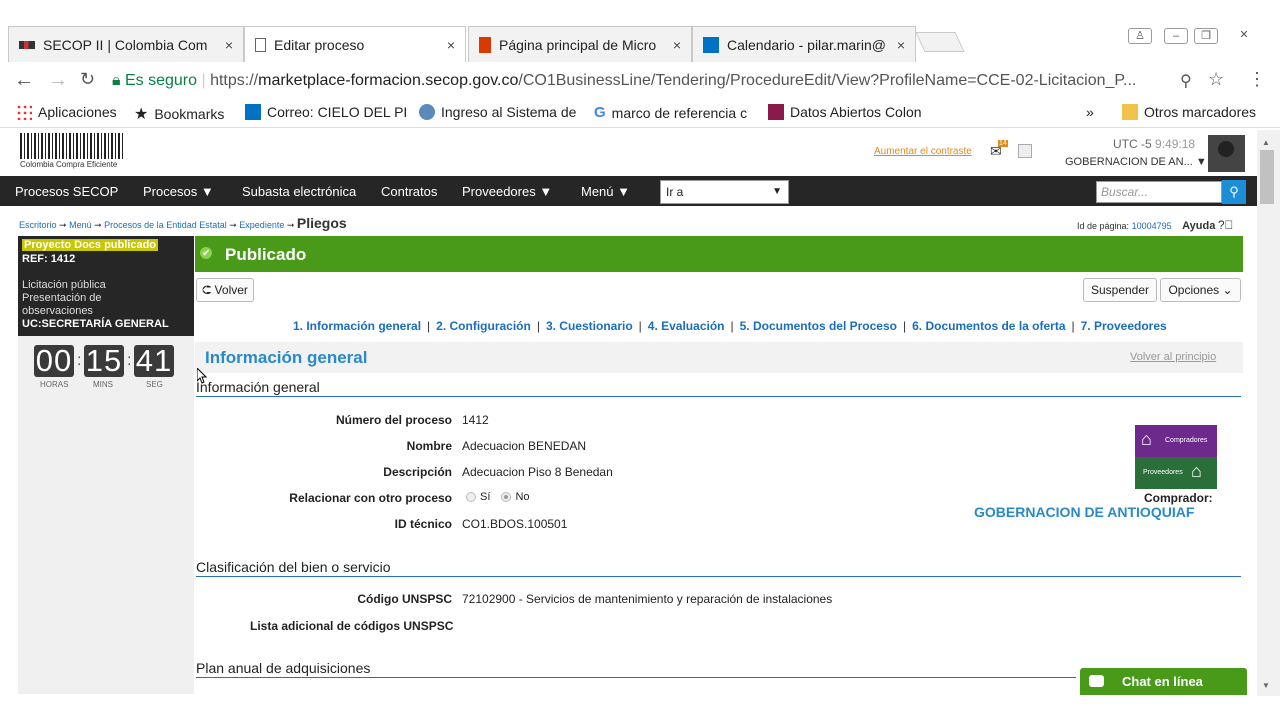  I want to click on bookmark-apps: Aplicaciones, so click(66, 112).